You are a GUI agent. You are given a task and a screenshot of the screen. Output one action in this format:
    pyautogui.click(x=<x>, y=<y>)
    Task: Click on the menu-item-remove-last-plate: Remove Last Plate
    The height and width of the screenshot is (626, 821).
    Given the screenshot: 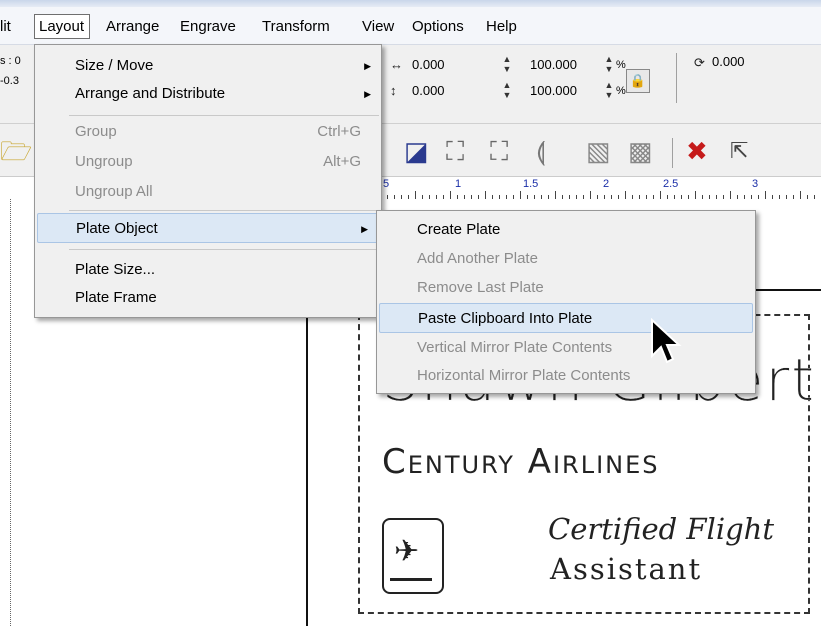 What is the action you would take?
    pyautogui.click(x=566, y=288)
    